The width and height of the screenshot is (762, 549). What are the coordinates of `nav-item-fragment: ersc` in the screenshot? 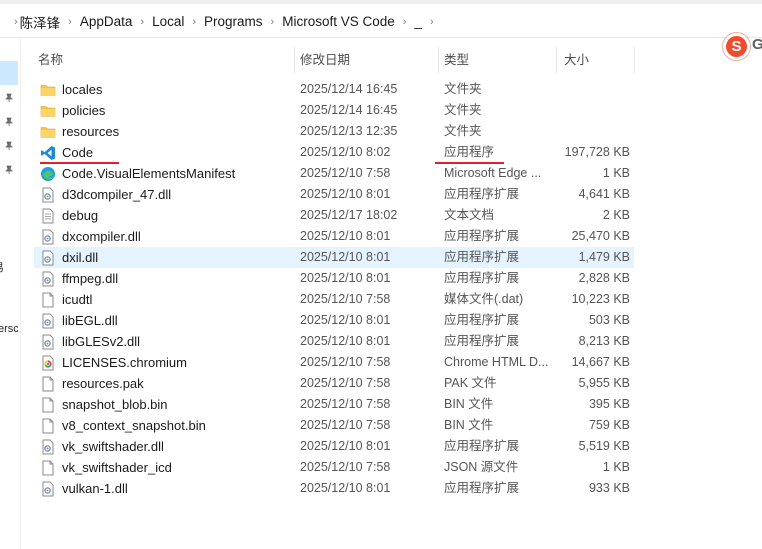 It's located at (9, 329).